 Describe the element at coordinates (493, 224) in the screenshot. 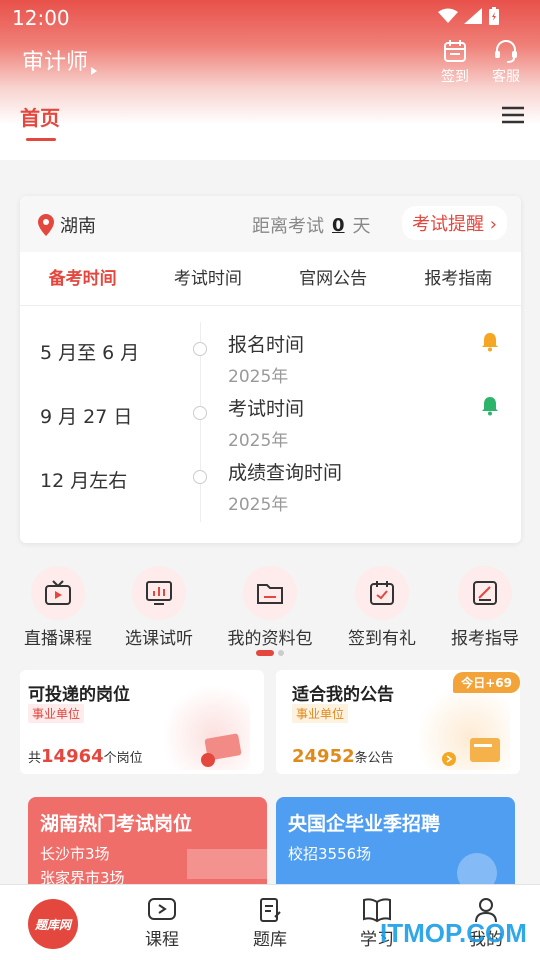

I see `chevron-right-icon: ›` at that location.